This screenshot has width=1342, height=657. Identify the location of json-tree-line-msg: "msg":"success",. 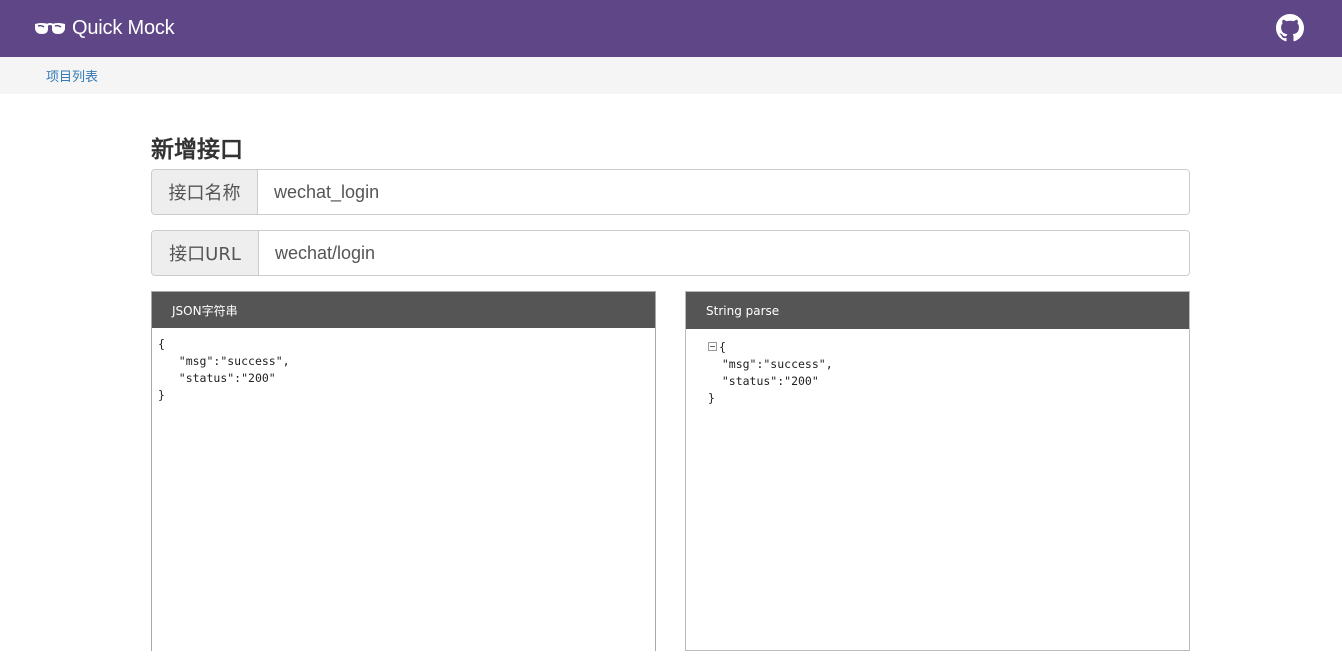
(770, 364).